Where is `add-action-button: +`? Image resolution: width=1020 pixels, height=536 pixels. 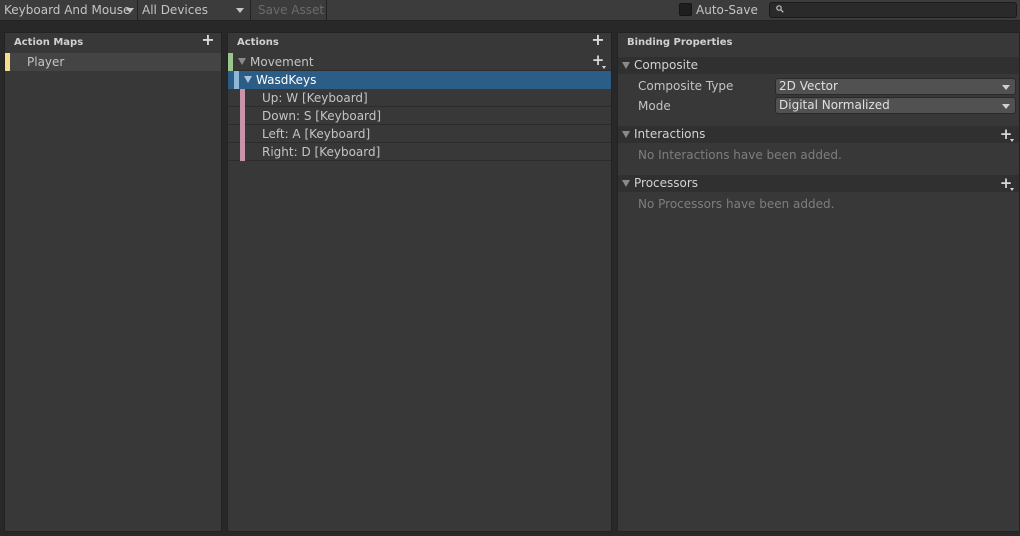
add-action-button: + is located at coordinates (598, 40).